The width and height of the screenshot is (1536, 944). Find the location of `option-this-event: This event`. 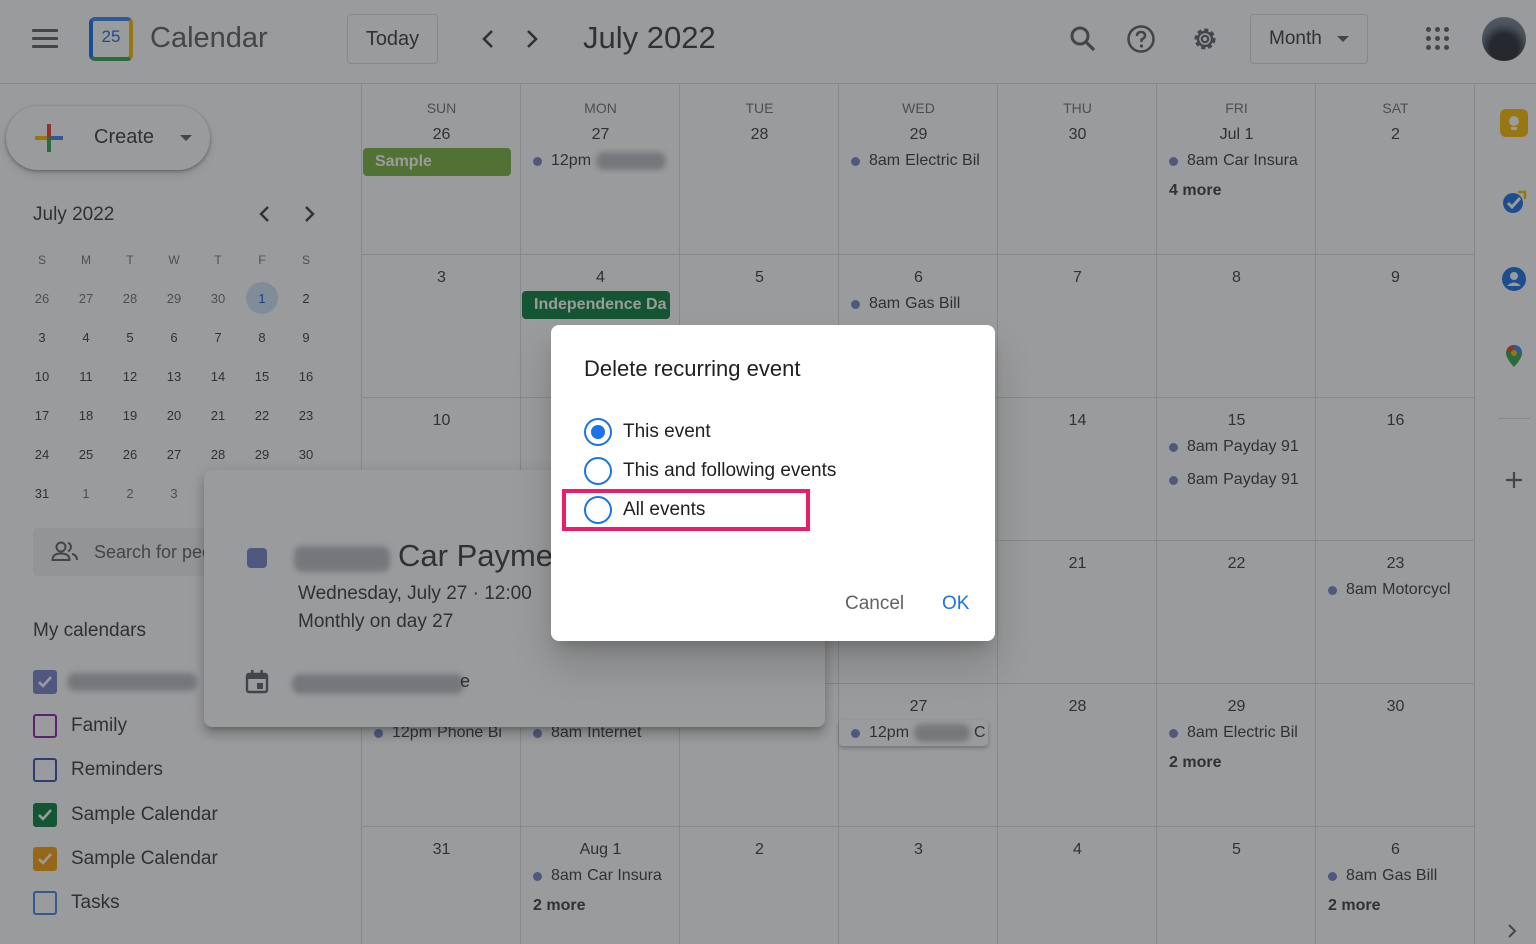

option-this-event: This event is located at coordinates (647, 432).